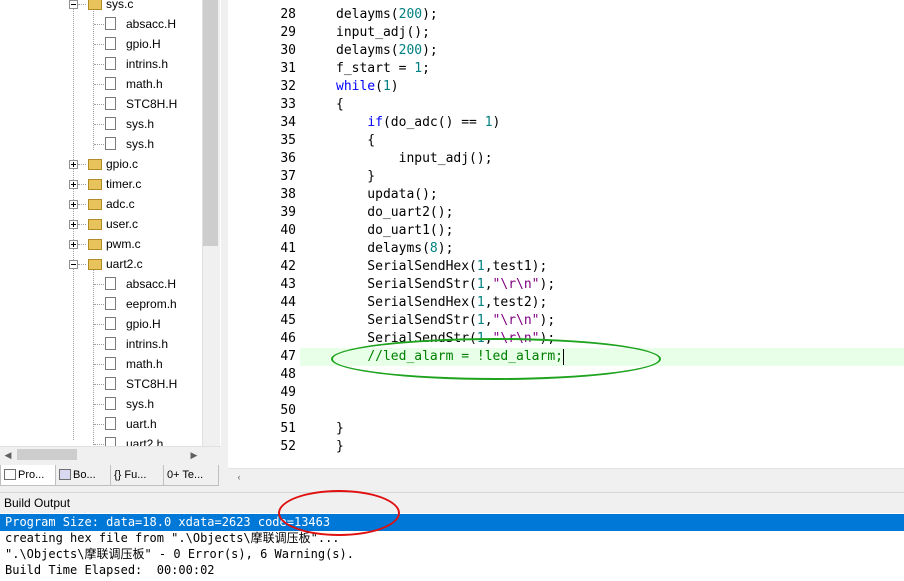 The width and height of the screenshot is (904, 581). I want to click on line-number: 50, so click(288, 410).